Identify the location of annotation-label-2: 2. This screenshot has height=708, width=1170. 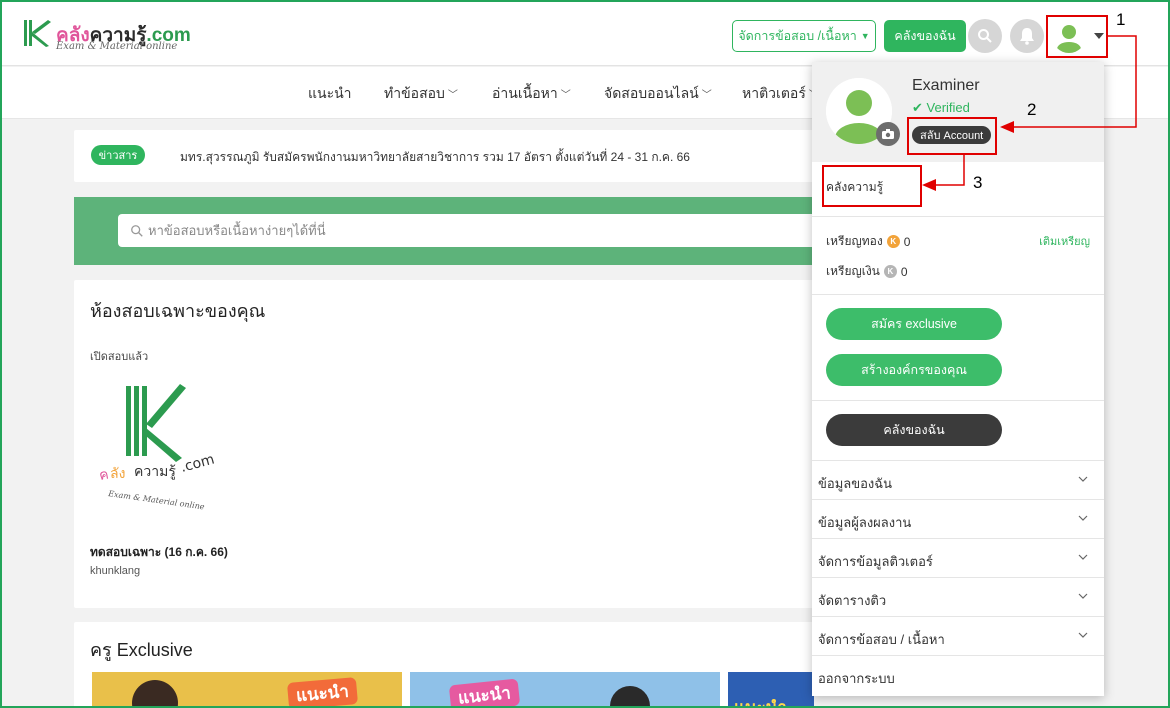
(1032, 109).